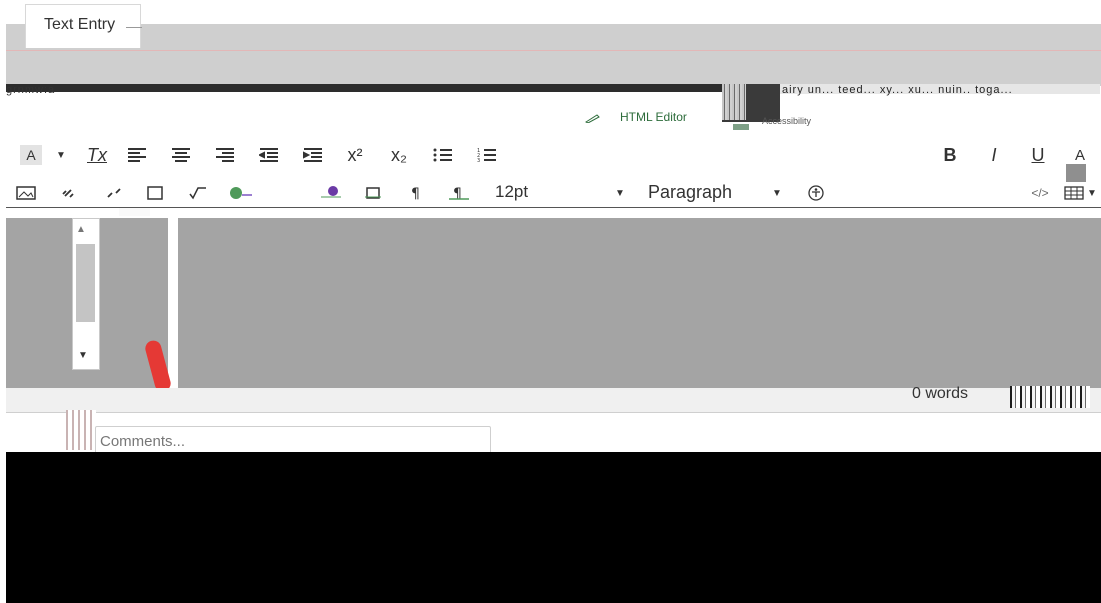  What do you see at coordinates (553, 37) in the screenshot?
I see `tab-strip` at bounding box center [553, 37].